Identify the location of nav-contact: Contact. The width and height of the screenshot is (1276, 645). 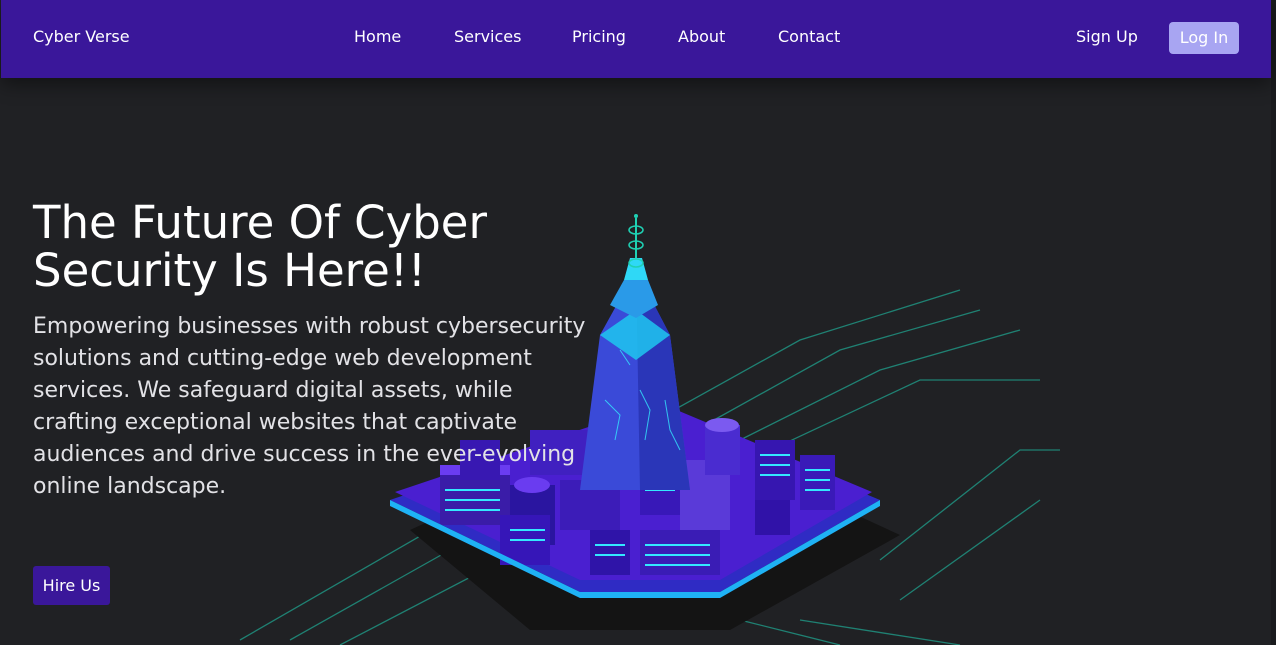
(809, 36).